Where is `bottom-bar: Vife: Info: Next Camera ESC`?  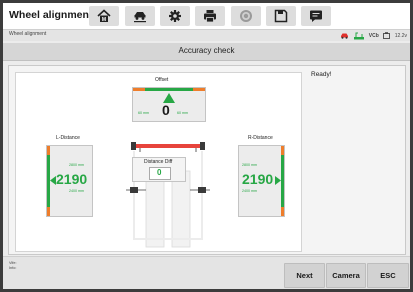
bottom-bar: Vife: Info: Next Camera ESC is located at coordinates (206, 272).